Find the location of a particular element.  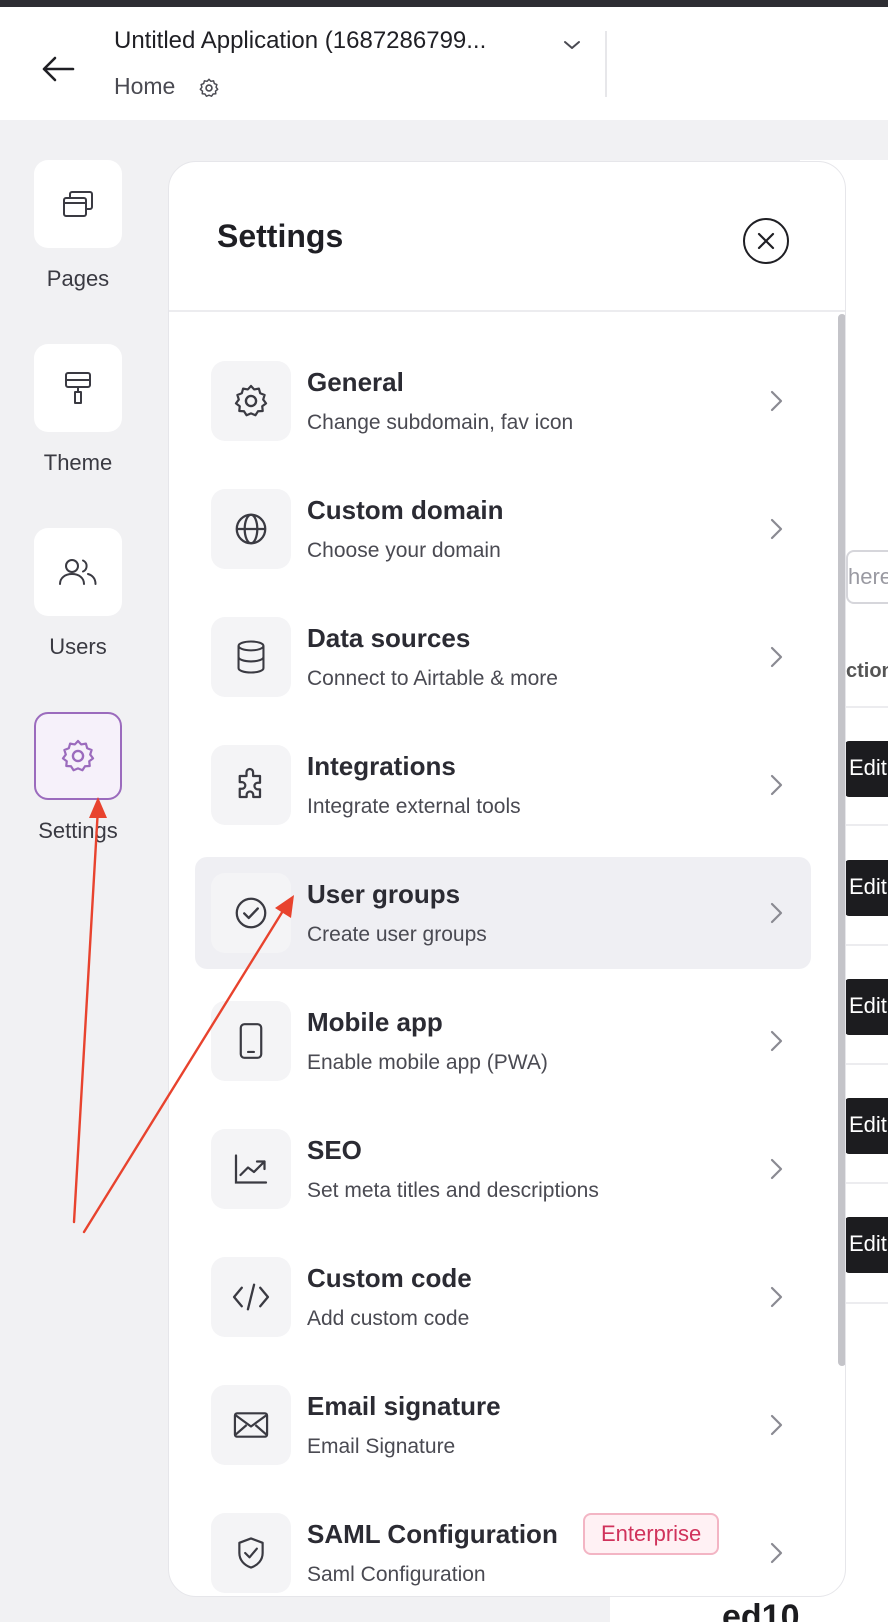

settings-item-label: Custom code is located at coordinates (389, 1278).